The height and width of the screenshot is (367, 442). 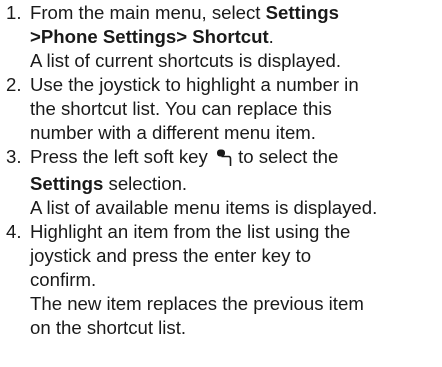 What do you see at coordinates (14, 156) in the screenshot?
I see `step-number: 3.` at bounding box center [14, 156].